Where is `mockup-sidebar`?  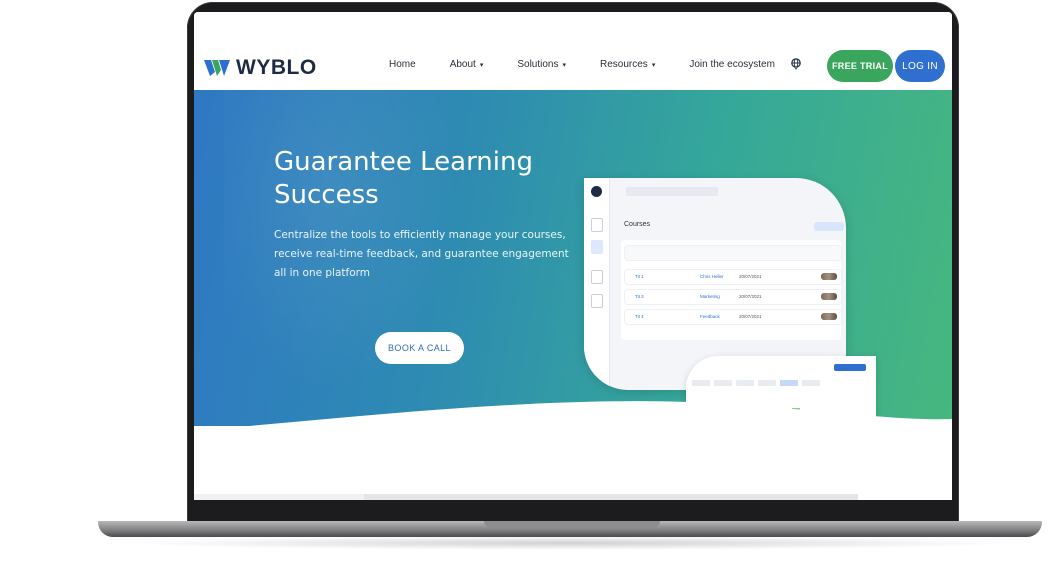
mockup-sidebar is located at coordinates (597, 284).